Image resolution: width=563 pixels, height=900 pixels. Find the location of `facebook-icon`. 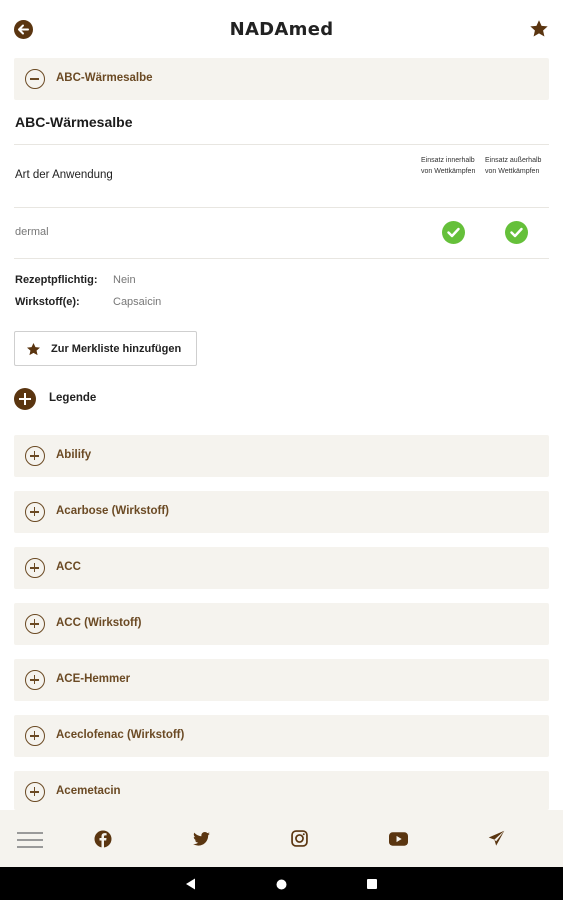

facebook-icon is located at coordinates (103, 839).